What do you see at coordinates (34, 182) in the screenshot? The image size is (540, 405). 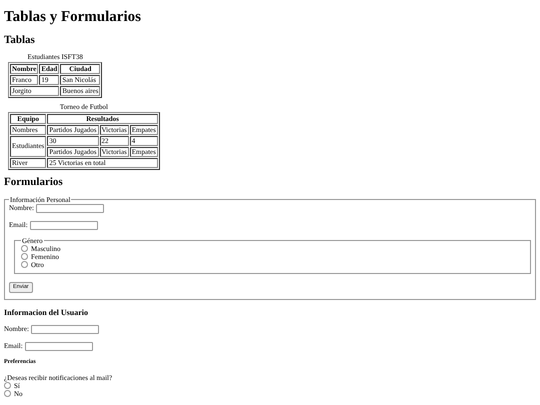 I see `section-heading: Formularios` at bounding box center [34, 182].